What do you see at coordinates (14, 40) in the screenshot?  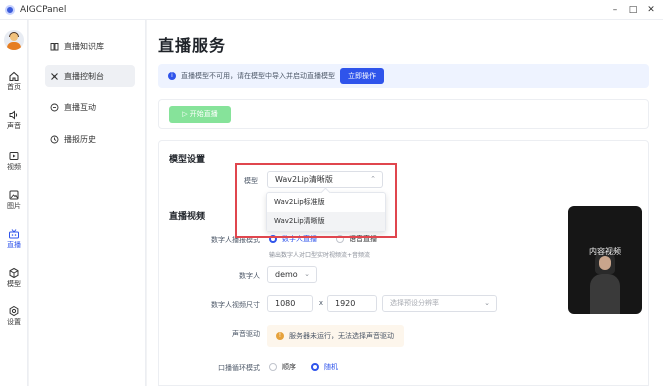 I see `avatar` at bounding box center [14, 40].